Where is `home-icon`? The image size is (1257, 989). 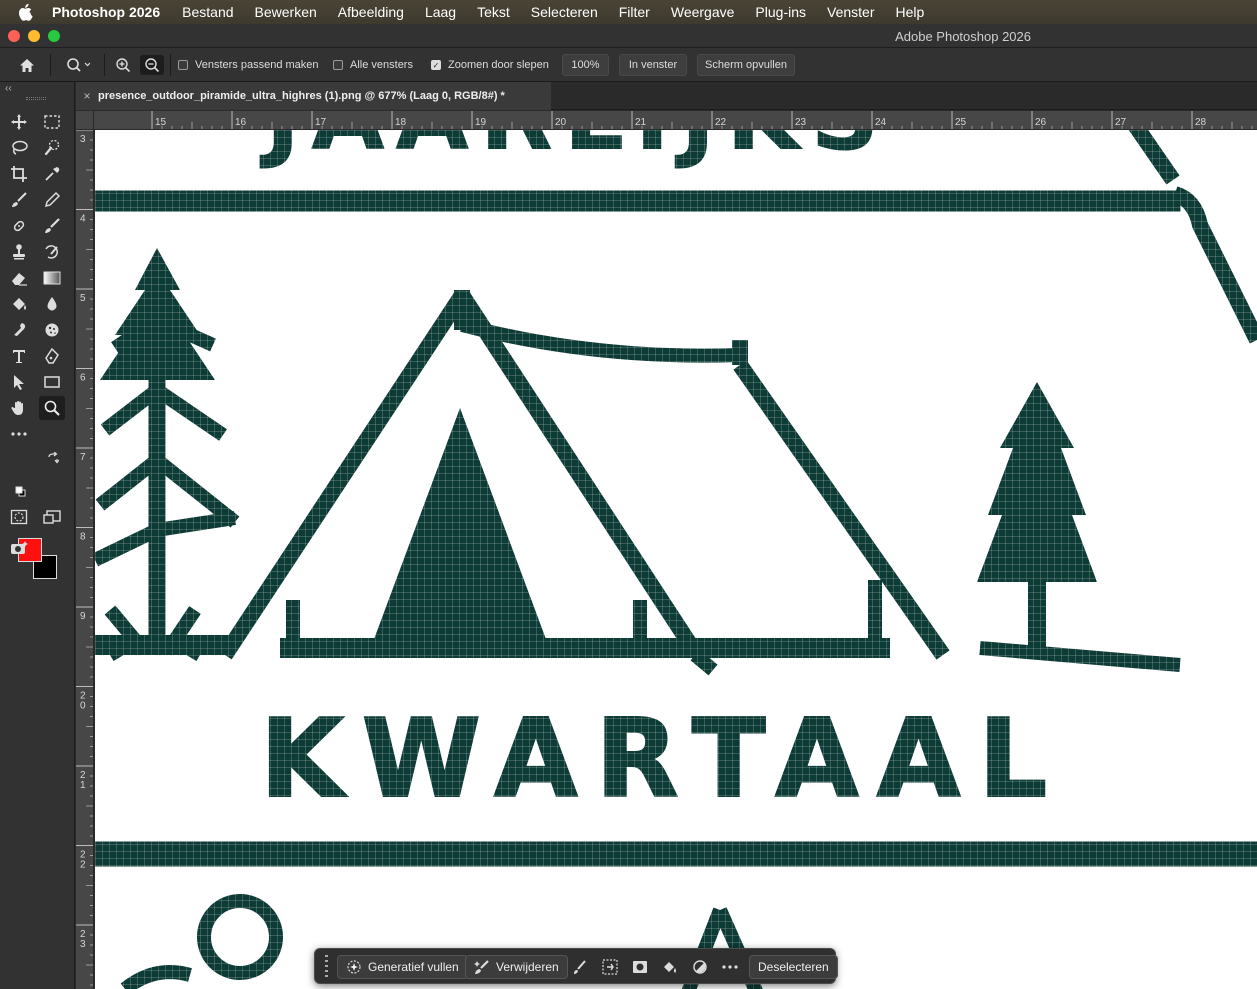 home-icon is located at coordinates (27, 65).